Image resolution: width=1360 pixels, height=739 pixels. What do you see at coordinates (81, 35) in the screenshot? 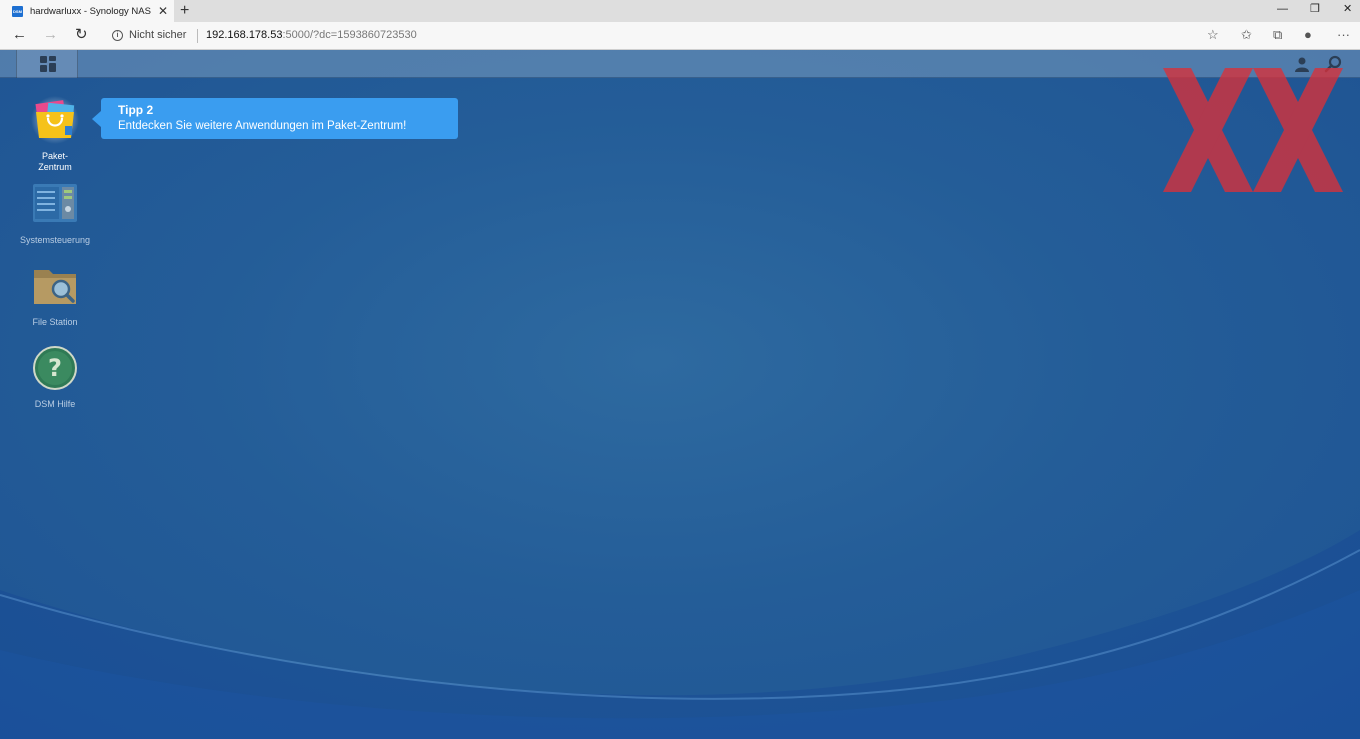
I see `reload-icon: ↻` at bounding box center [81, 35].